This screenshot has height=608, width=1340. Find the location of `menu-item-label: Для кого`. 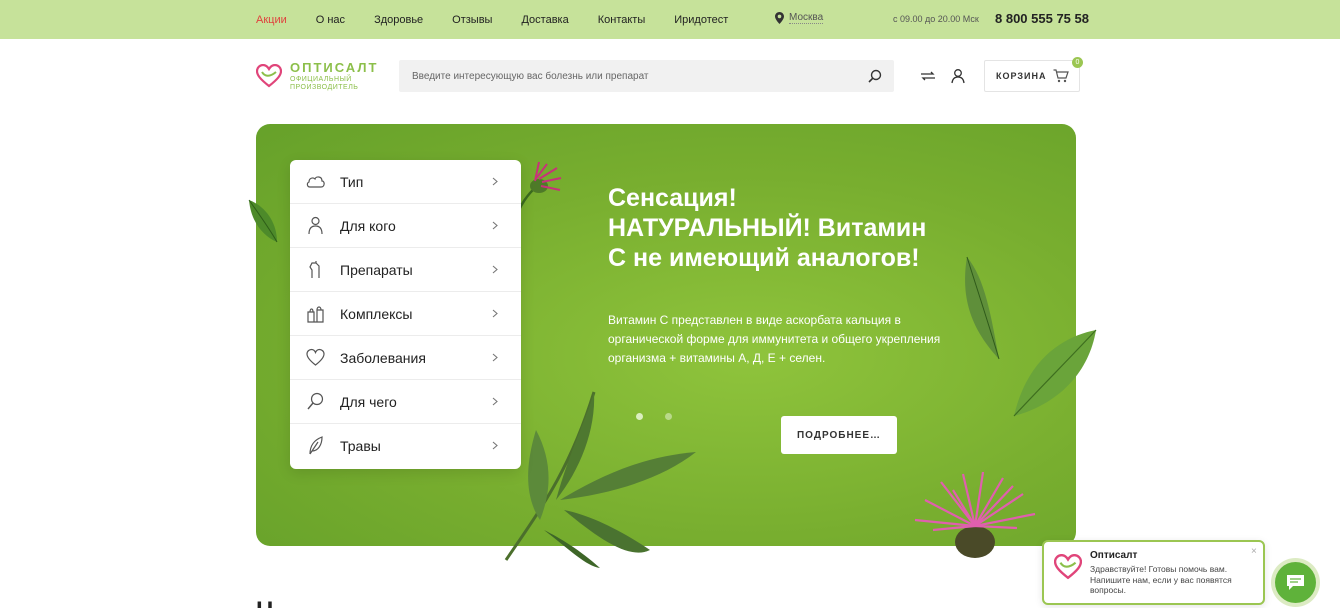

menu-item-label: Для кого is located at coordinates (368, 226).